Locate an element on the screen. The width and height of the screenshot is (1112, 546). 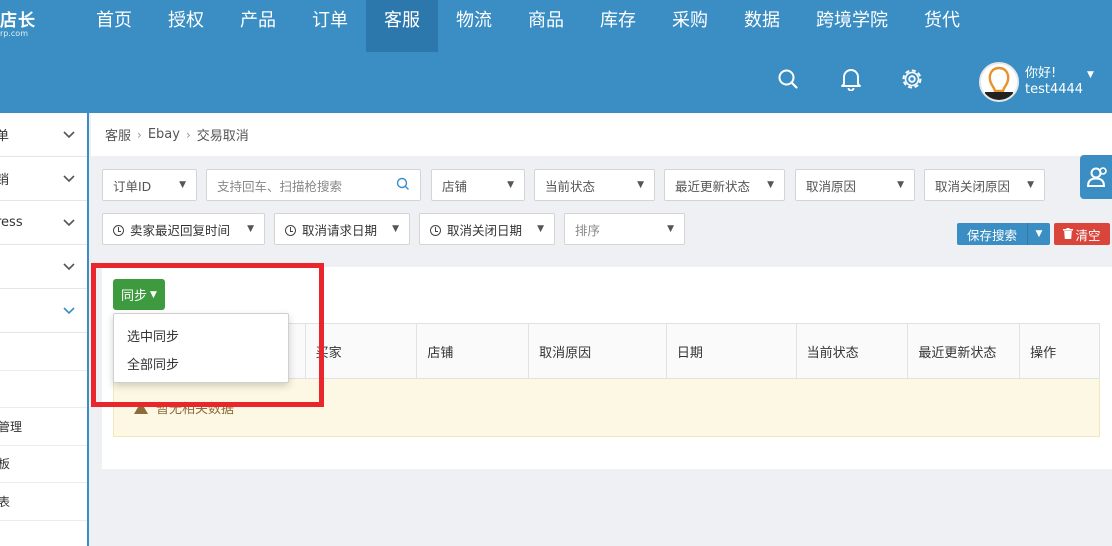
shop-select: 店铺 ▼ is located at coordinates (478, 185).